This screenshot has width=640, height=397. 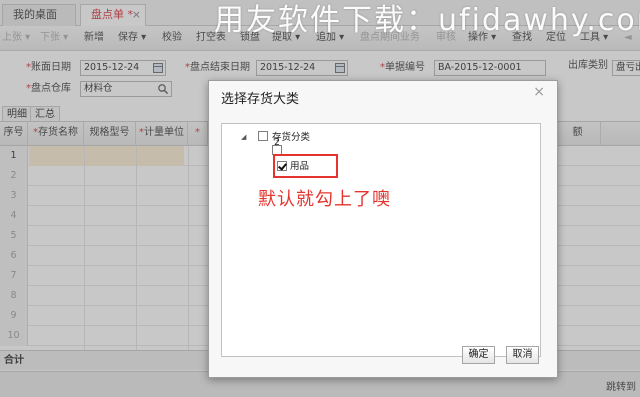 I want to click on close-icon: ×, so click(x=539, y=92).